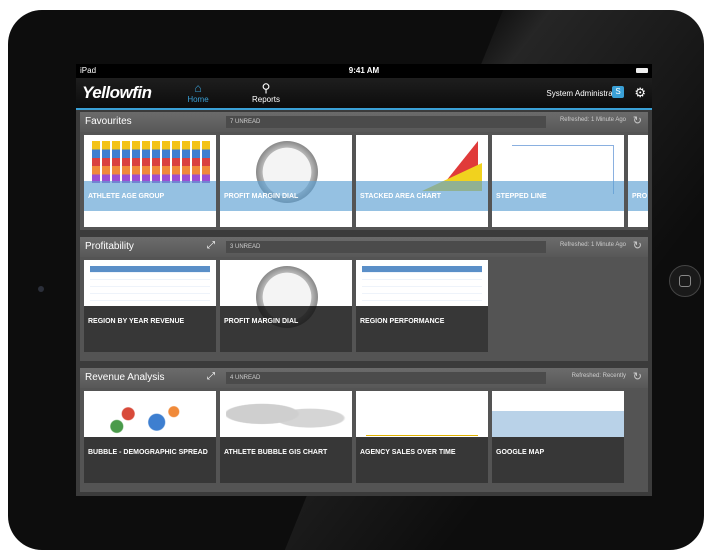  I want to click on tile-label: ATHLETE AGE GROUP, so click(150, 196).